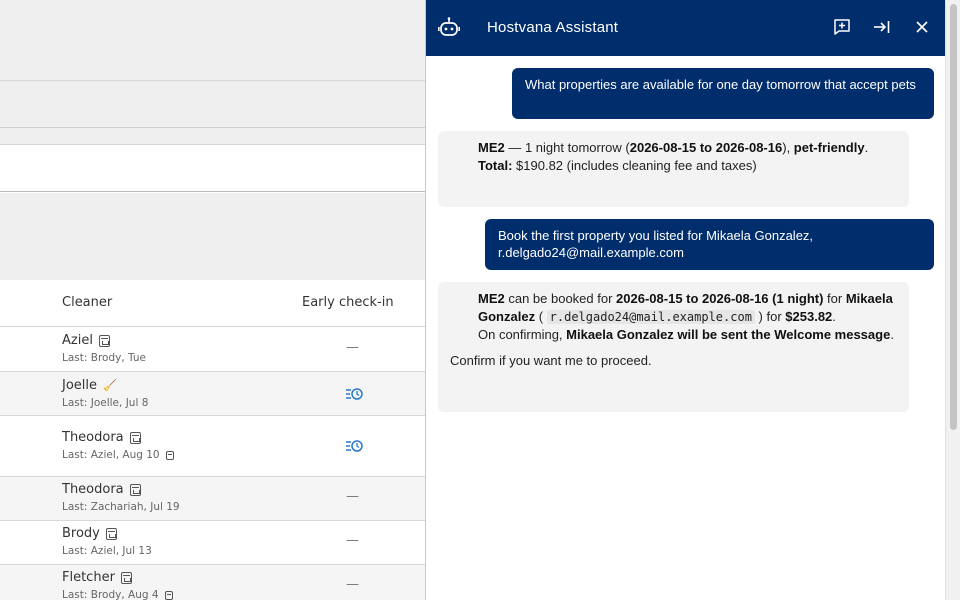  I want to click on broom-icon: 🧹, so click(110, 385).